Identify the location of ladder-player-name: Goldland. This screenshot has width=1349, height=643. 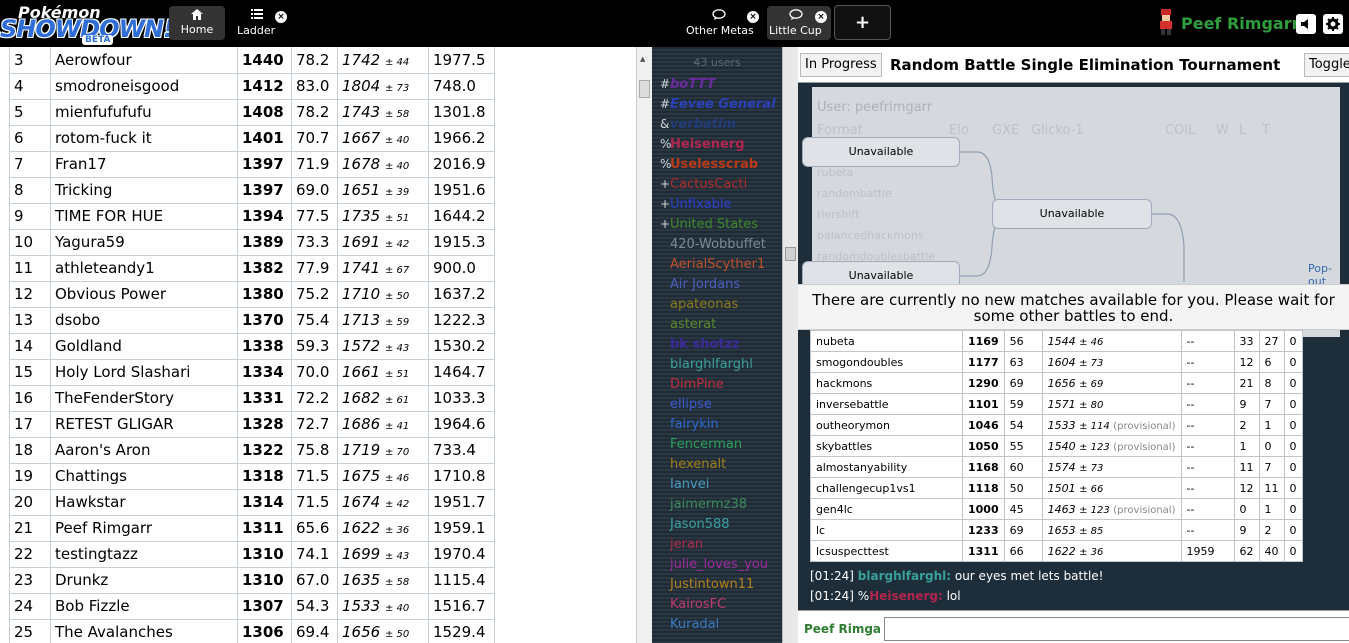
(144, 346).